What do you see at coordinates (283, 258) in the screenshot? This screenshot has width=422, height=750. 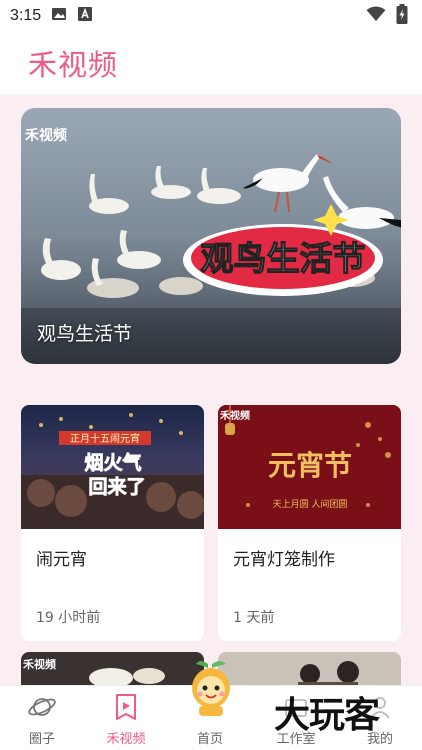 I see `hero-overlay-title: 观鸟生活节` at bounding box center [283, 258].